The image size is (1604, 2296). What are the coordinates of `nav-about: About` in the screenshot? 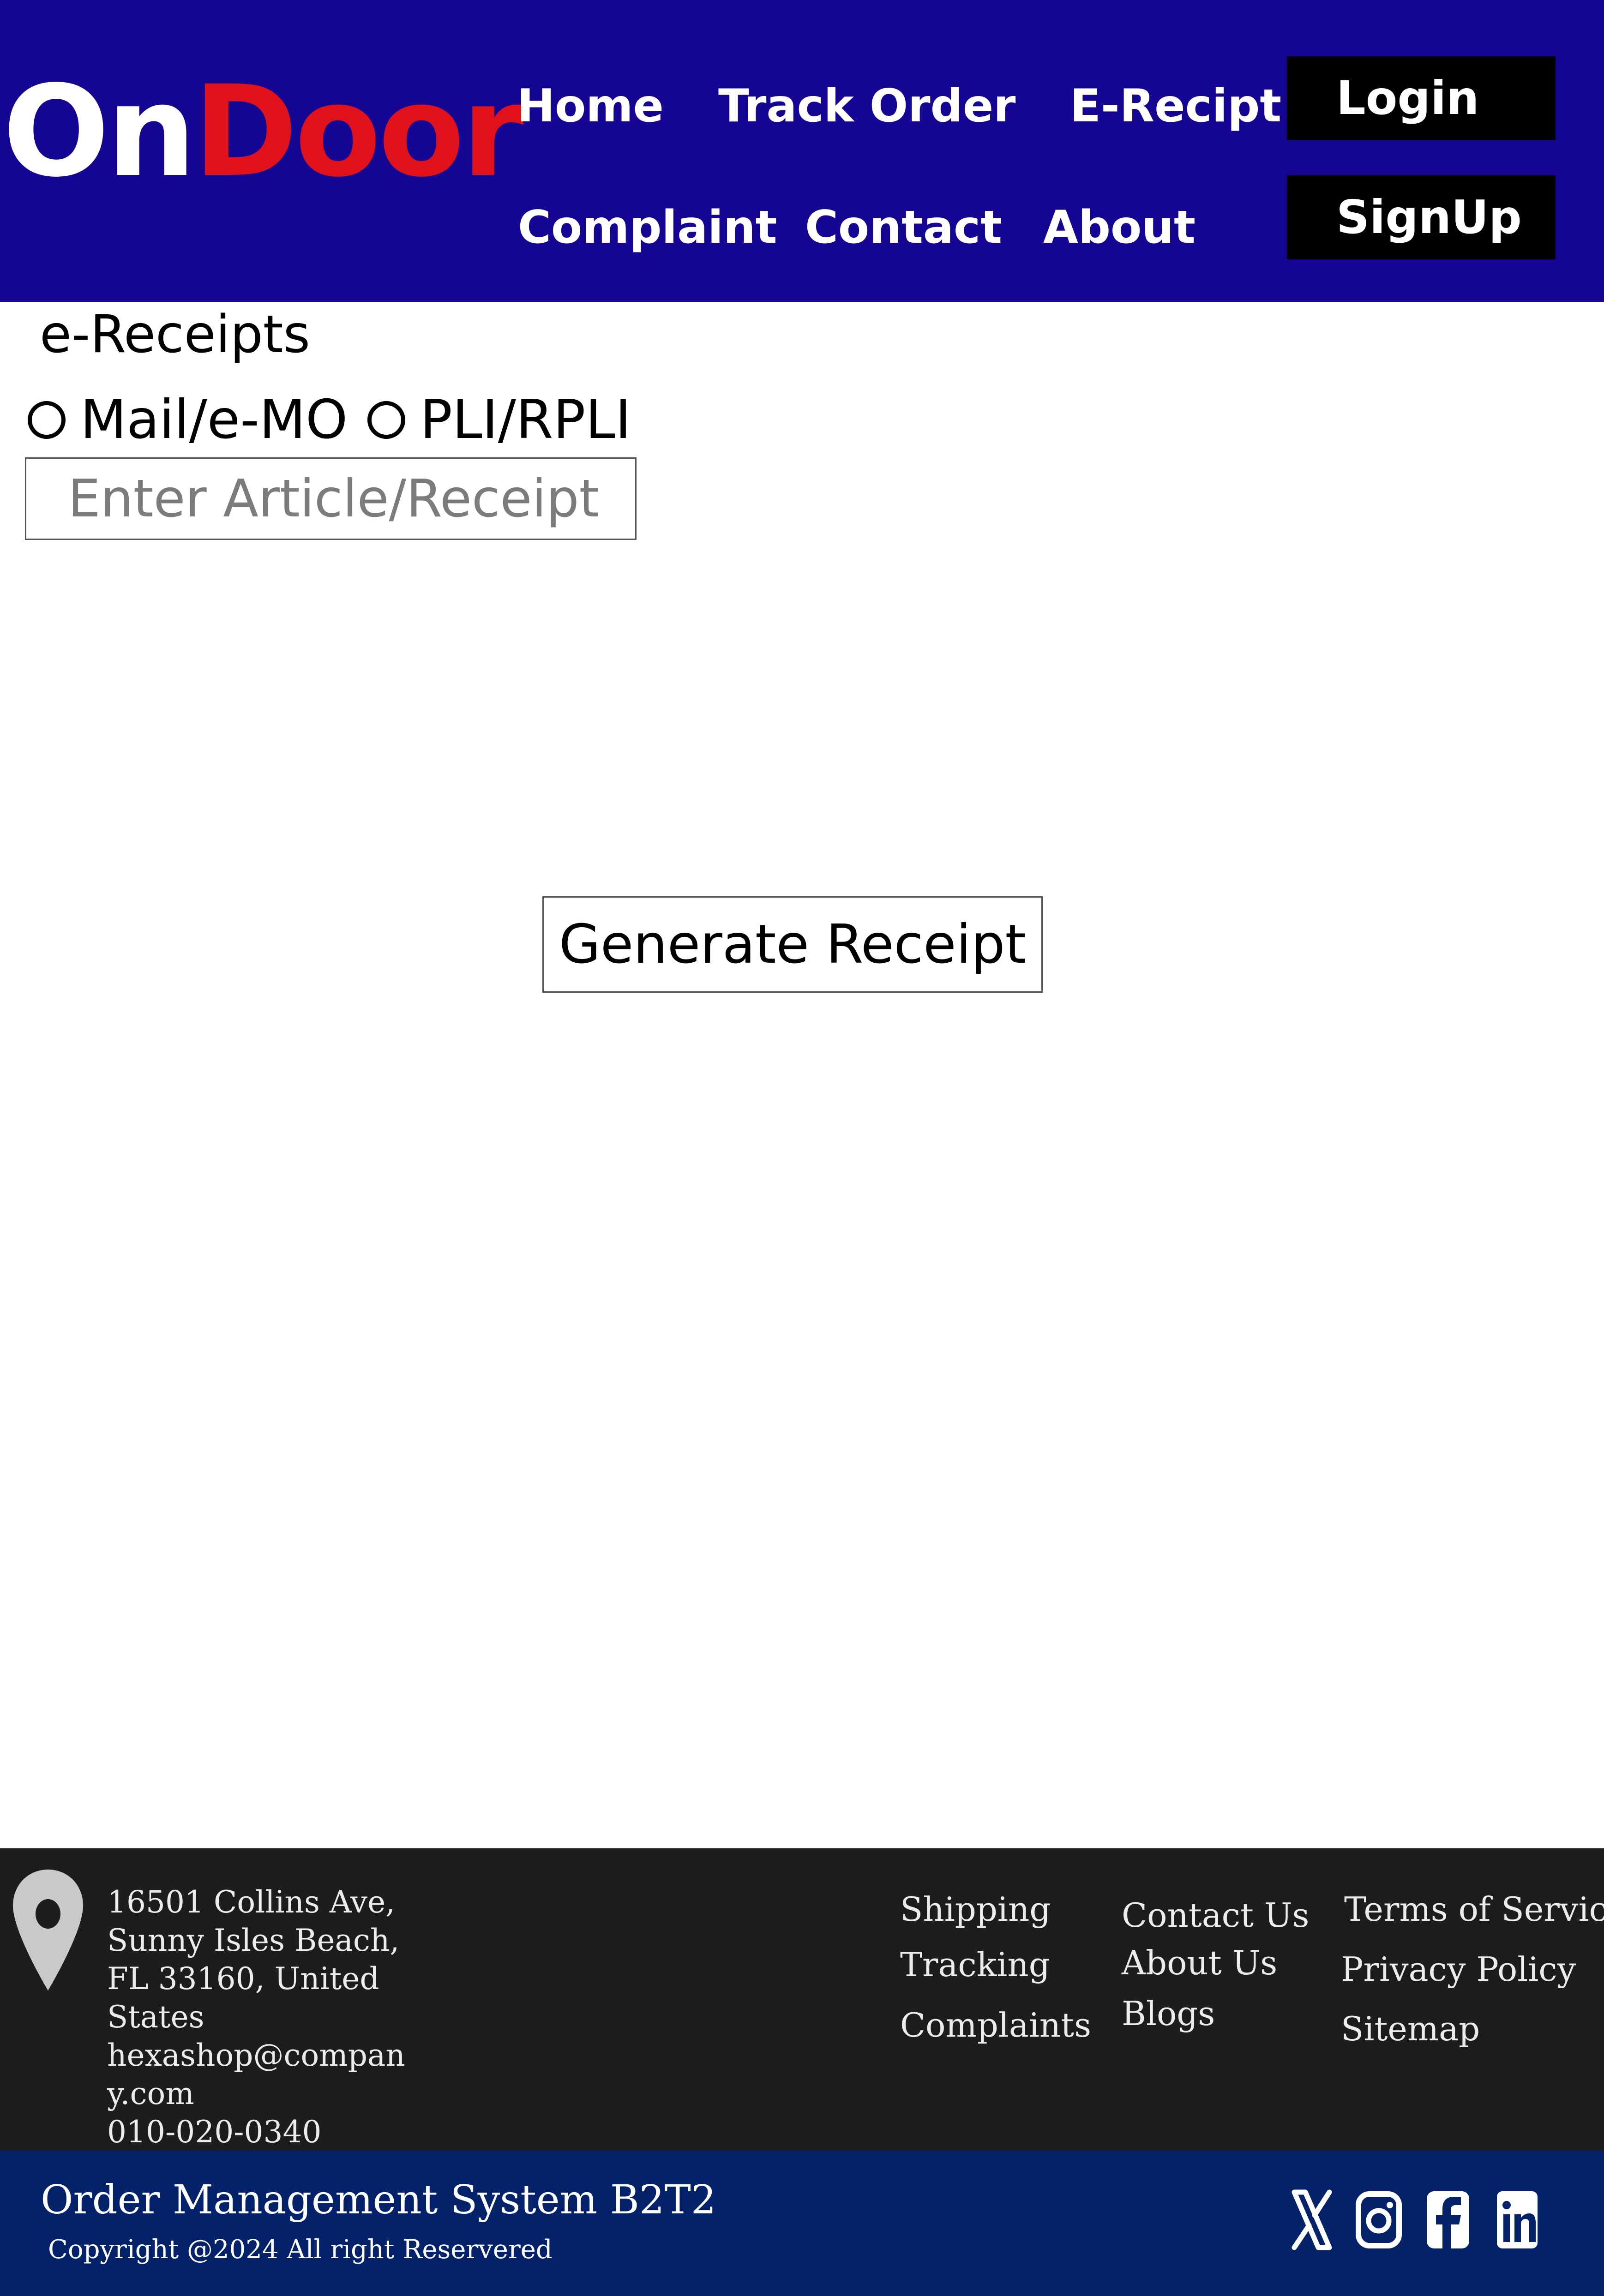 It's located at (1119, 228).